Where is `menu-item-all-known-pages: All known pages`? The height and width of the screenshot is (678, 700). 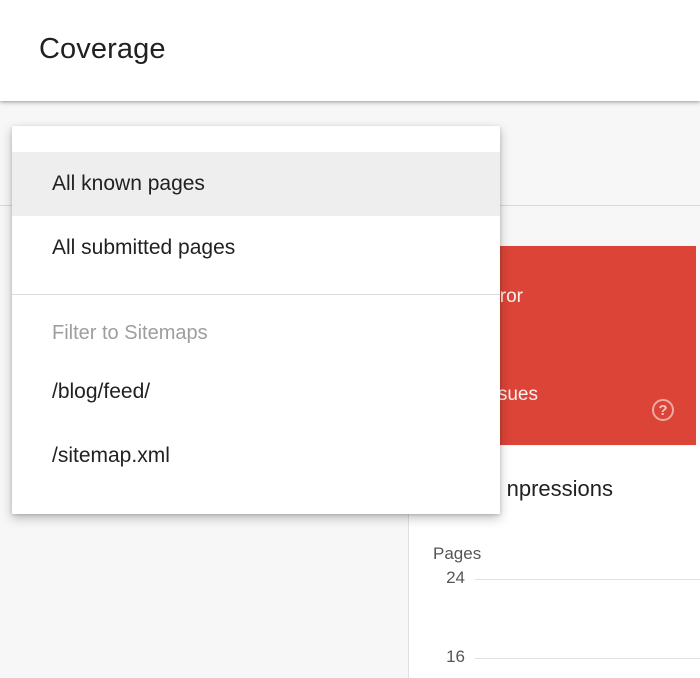
menu-item-all-known-pages: All known pages is located at coordinates (256, 184).